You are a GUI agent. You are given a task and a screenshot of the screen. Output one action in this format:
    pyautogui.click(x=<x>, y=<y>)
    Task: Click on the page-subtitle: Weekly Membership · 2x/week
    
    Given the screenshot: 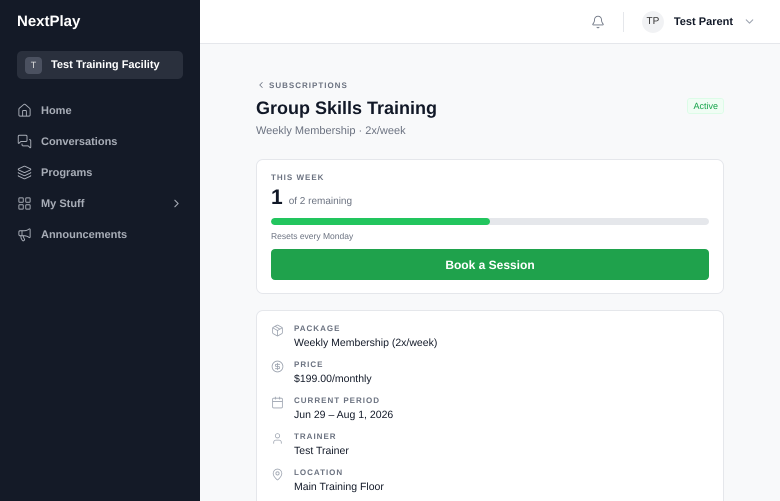 What is the action you would take?
    pyautogui.click(x=331, y=131)
    